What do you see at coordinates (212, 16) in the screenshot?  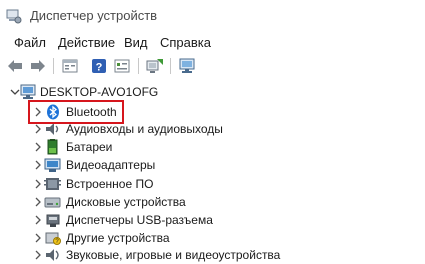 I see `title-bar: Диспетчер устройств` at bounding box center [212, 16].